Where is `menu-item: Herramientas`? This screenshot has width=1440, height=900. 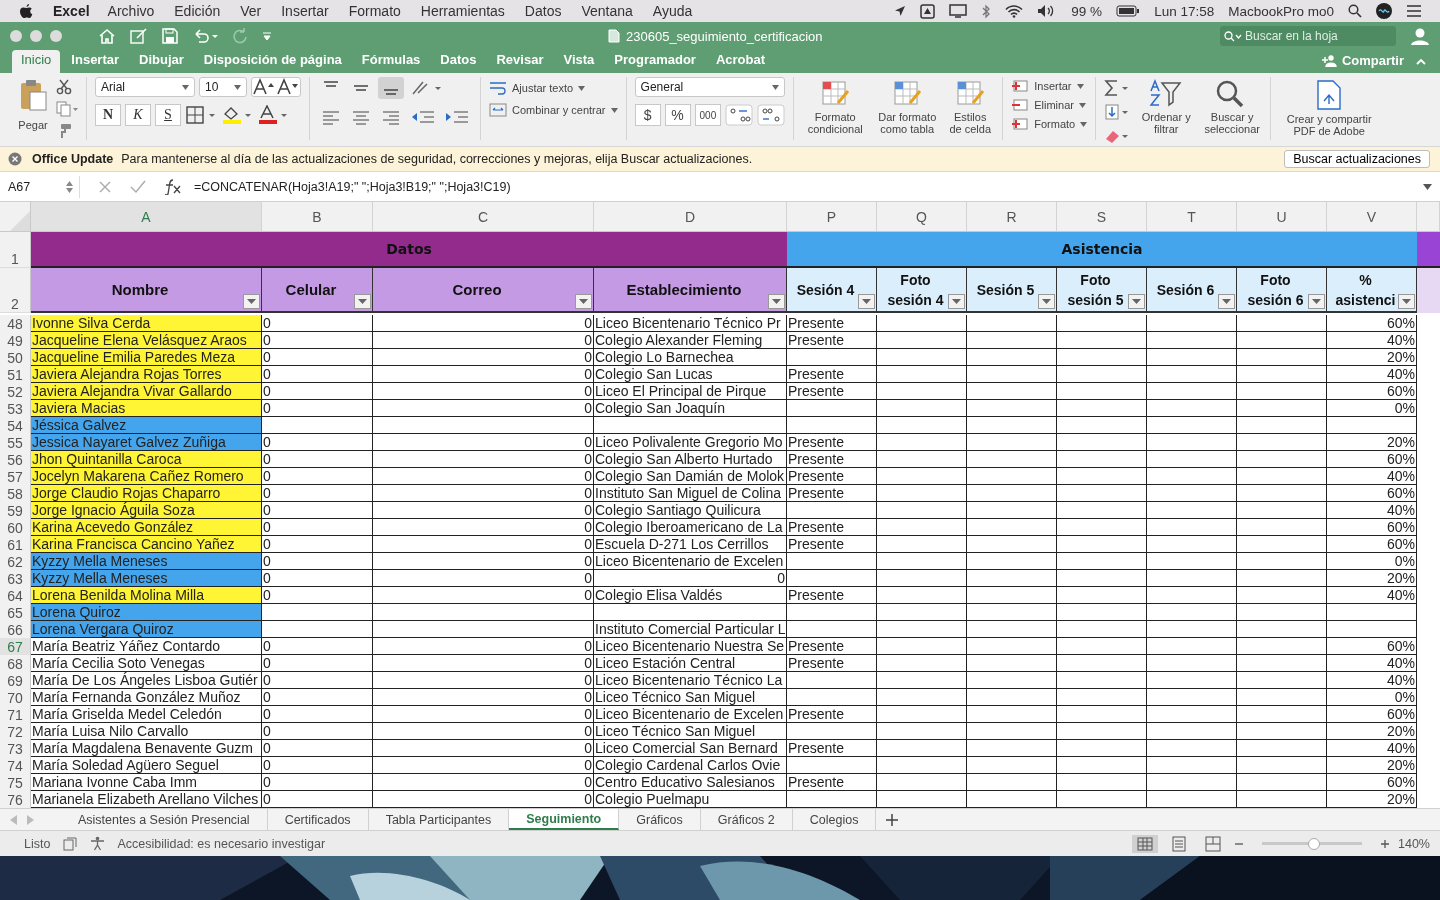 menu-item: Herramientas is located at coordinates (462, 11).